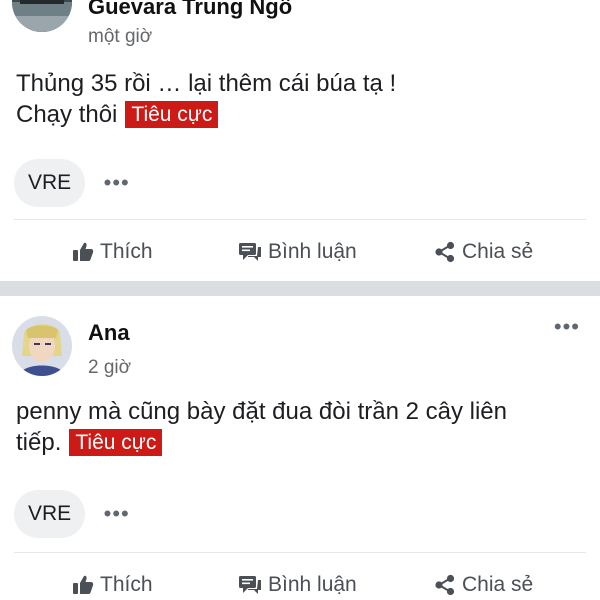  I want to click on post-separator, so click(300, 288).